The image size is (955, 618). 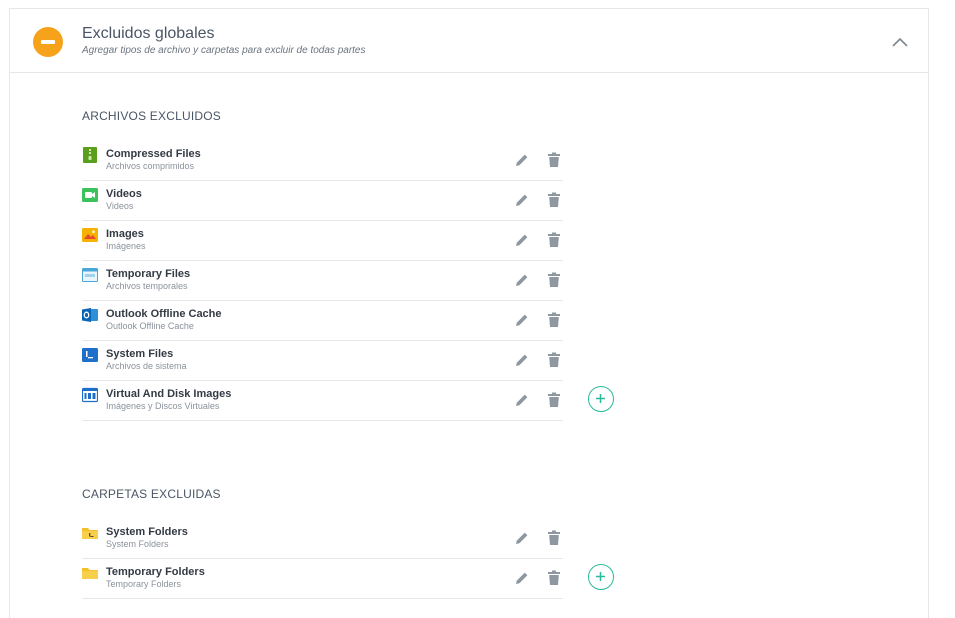 I want to click on minus-circle-icon, so click(x=48, y=42).